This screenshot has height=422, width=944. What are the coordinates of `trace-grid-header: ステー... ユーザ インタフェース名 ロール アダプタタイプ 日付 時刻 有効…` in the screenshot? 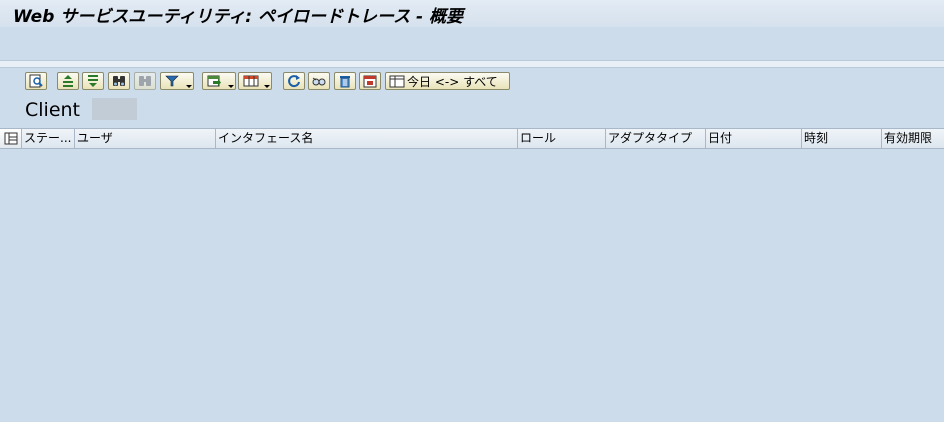 It's located at (472, 138).